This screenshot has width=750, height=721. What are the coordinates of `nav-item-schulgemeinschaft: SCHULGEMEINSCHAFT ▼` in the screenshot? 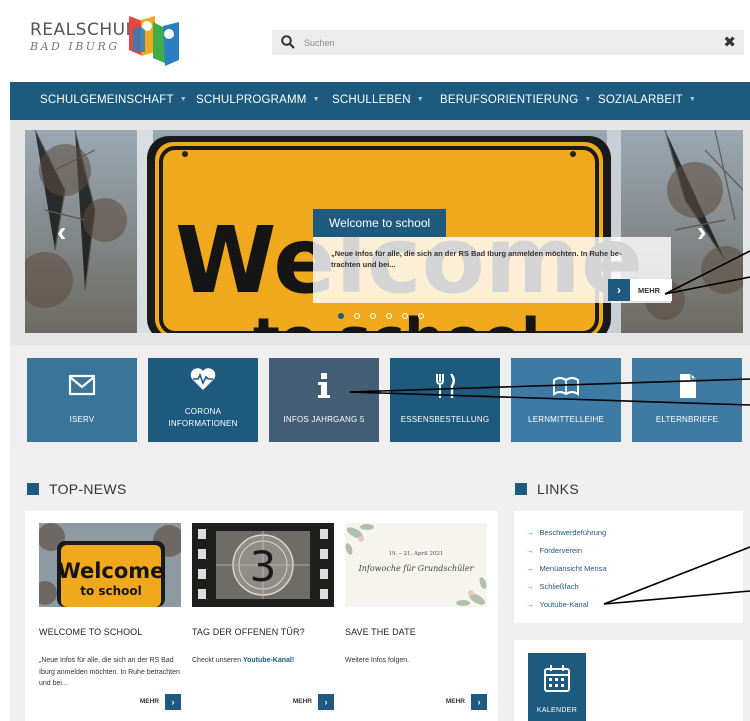 It's located at (113, 100).